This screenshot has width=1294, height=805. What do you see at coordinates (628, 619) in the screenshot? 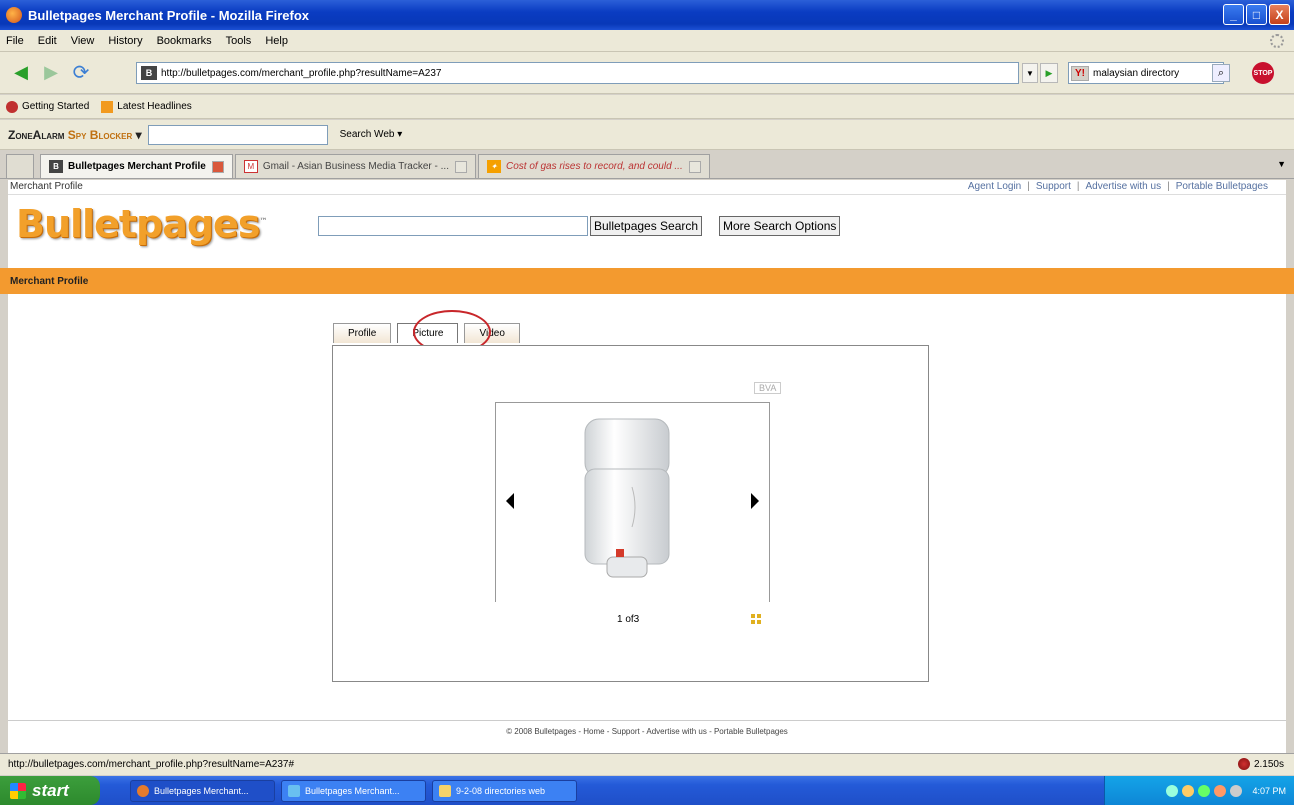
I see `image-counter: 1 of3` at bounding box center [628, 619].